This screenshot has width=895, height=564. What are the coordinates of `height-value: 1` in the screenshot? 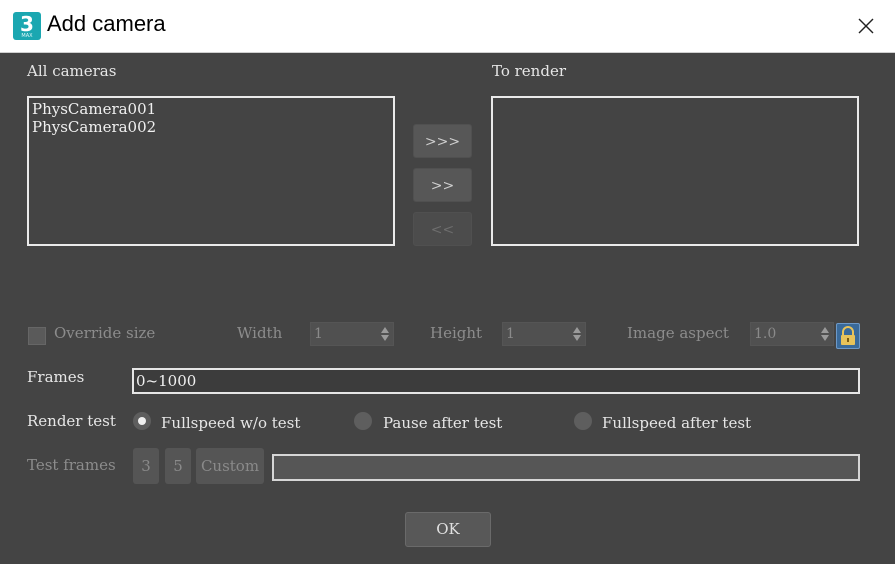 It's located at (510, 334).